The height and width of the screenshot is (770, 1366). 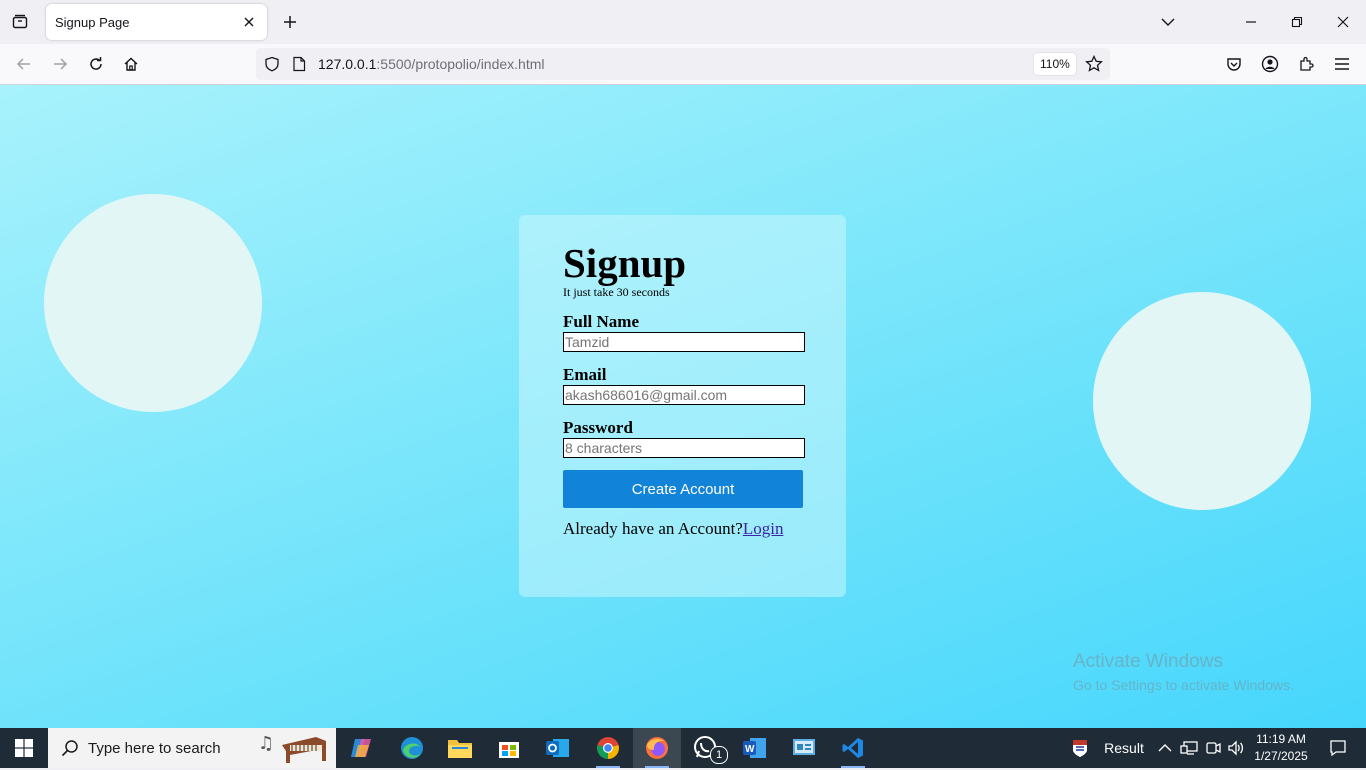 I want to click on taskbar-chrome, so click(x=608, y=748).